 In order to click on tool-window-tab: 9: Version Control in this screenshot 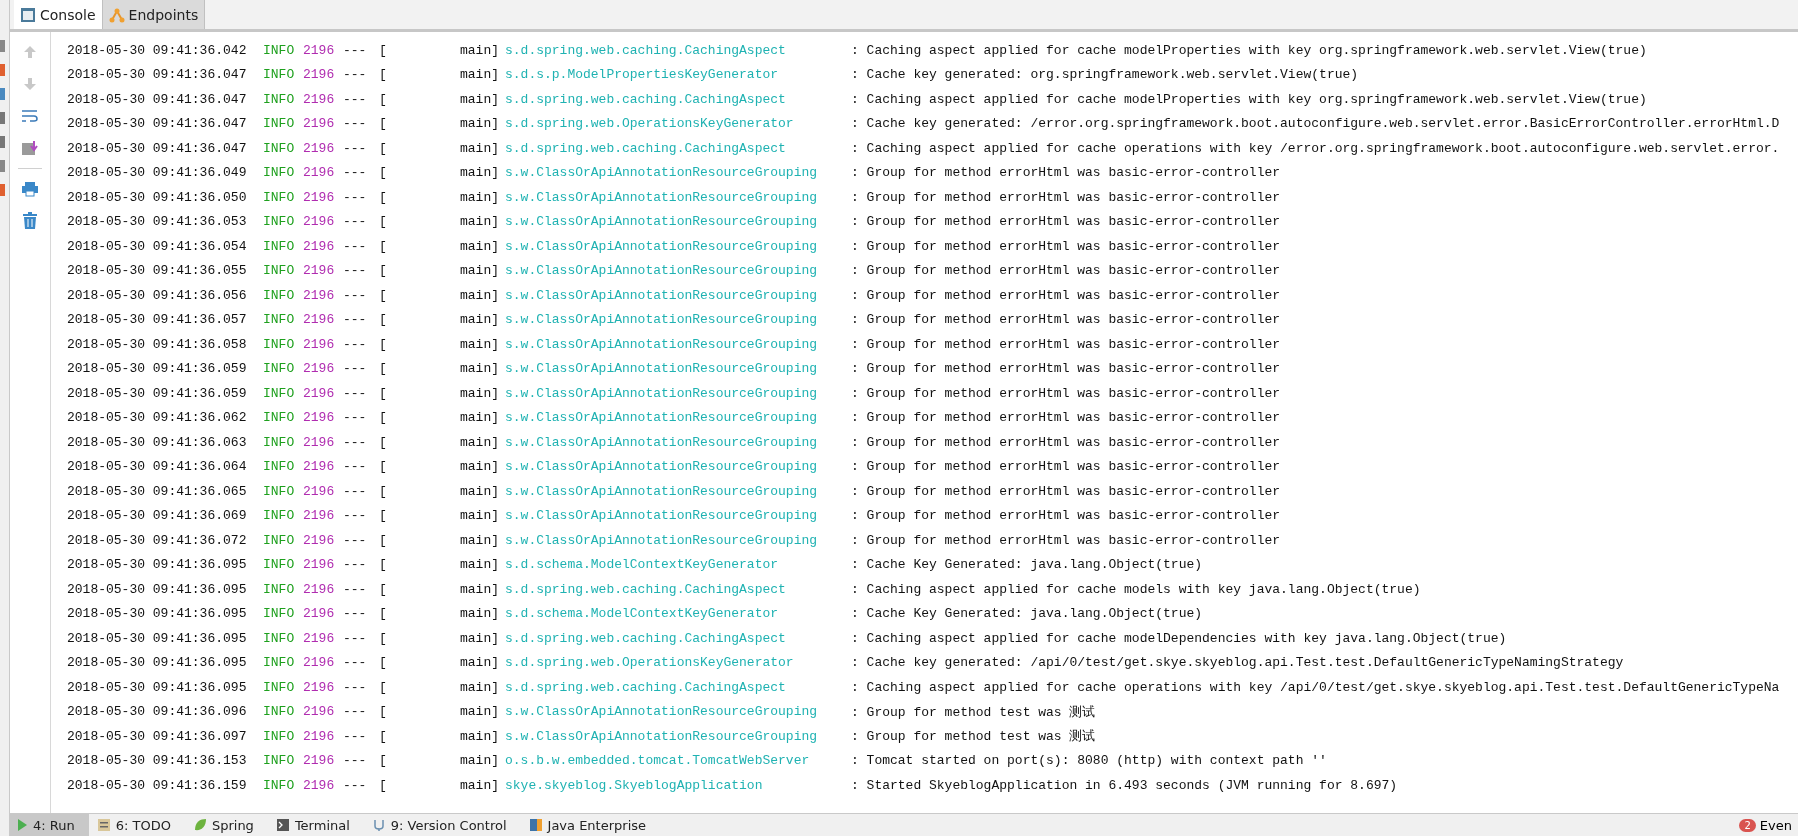, I will do `click(442, 825)`.